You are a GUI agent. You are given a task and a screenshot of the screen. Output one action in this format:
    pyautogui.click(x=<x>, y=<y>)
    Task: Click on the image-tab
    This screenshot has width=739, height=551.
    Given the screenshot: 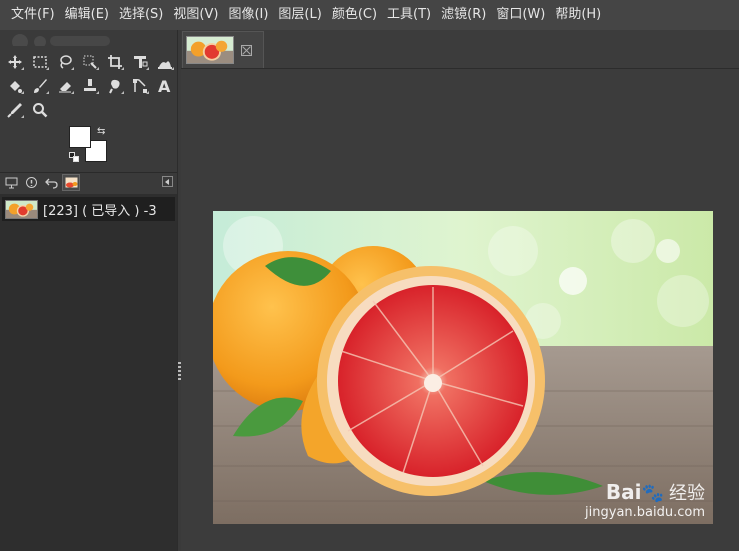 What is the action you would take?
    pyautogui.click(x=223, y=49)
    